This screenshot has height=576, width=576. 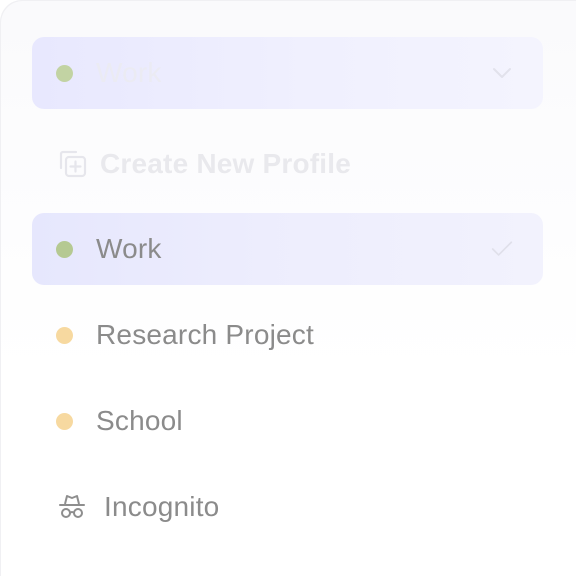 I want to click on incognito-label: Incognito, so click(x=162, y=506).